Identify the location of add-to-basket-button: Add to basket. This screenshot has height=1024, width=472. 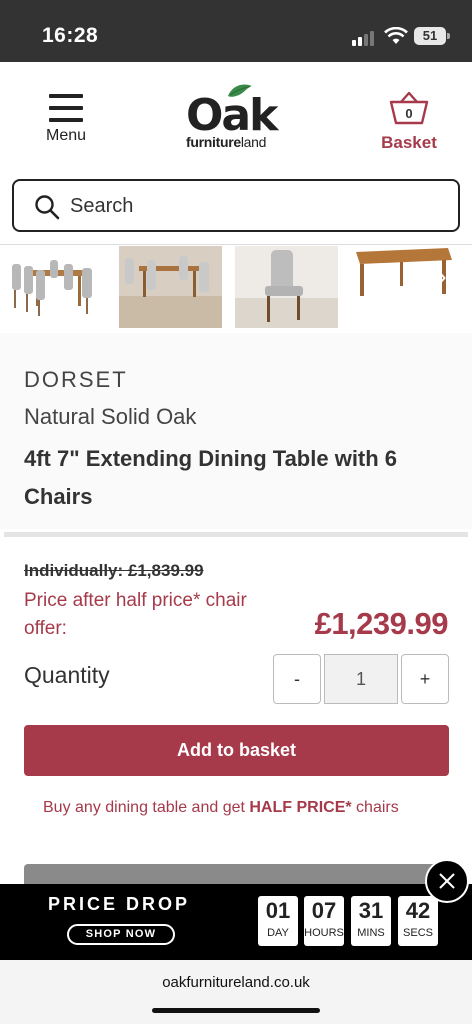
(236, 750).